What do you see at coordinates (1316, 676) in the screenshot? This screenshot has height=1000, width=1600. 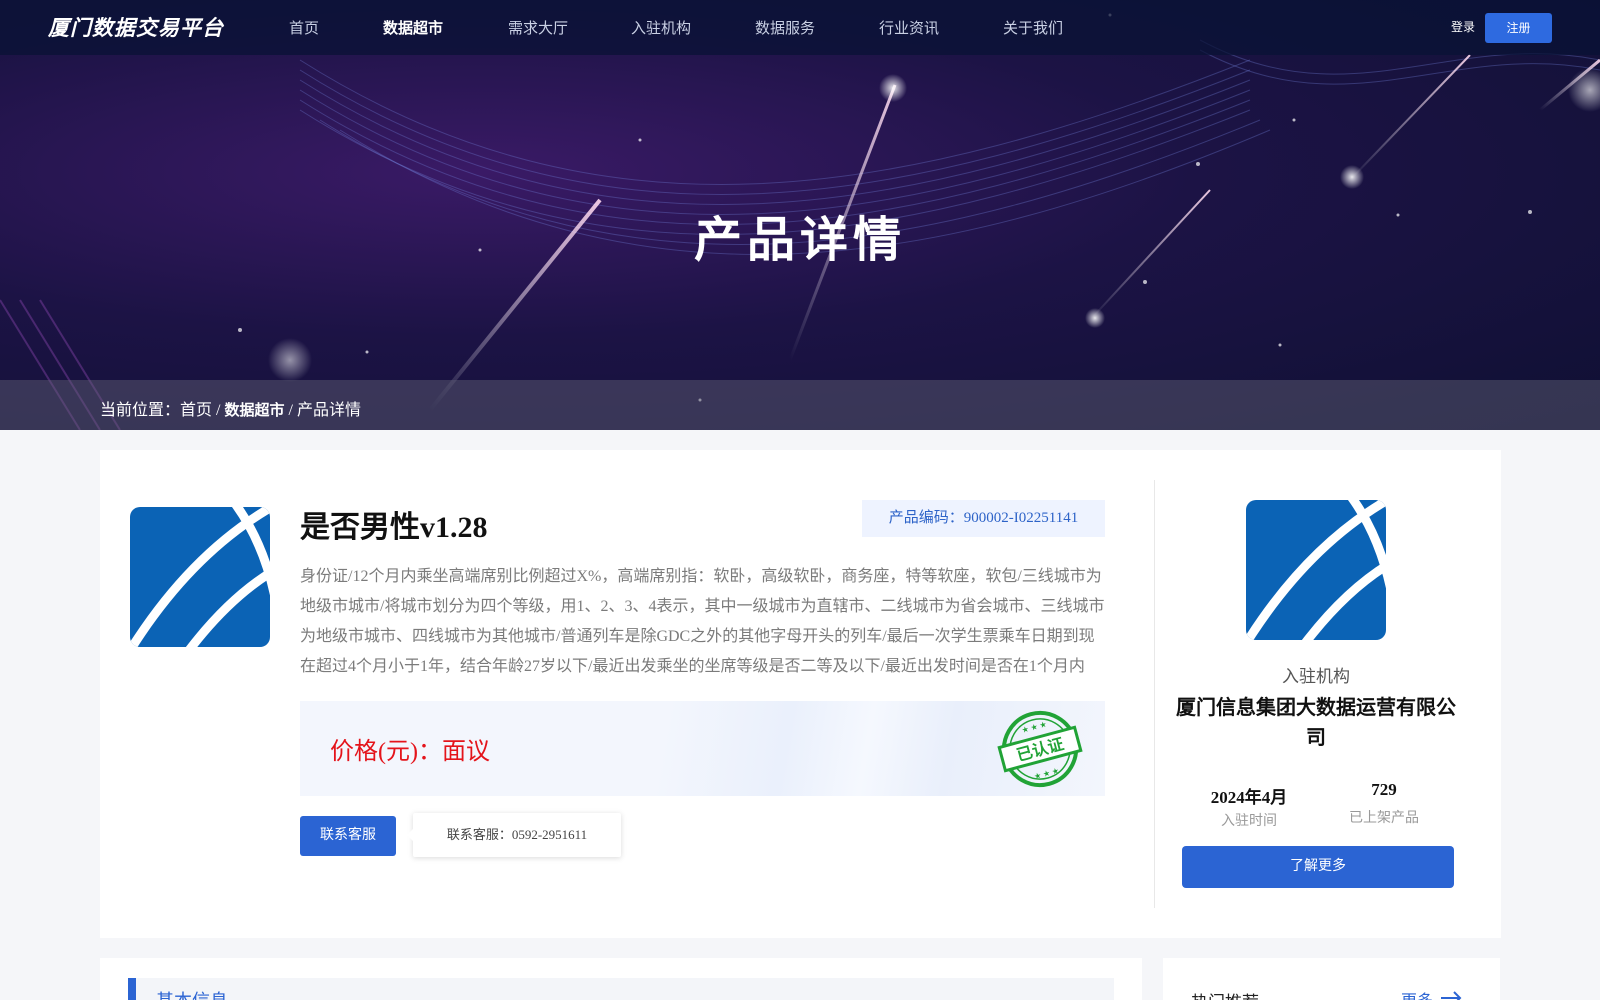 I see `org-label: 入驻机构` at bounding box center [1316, 676].